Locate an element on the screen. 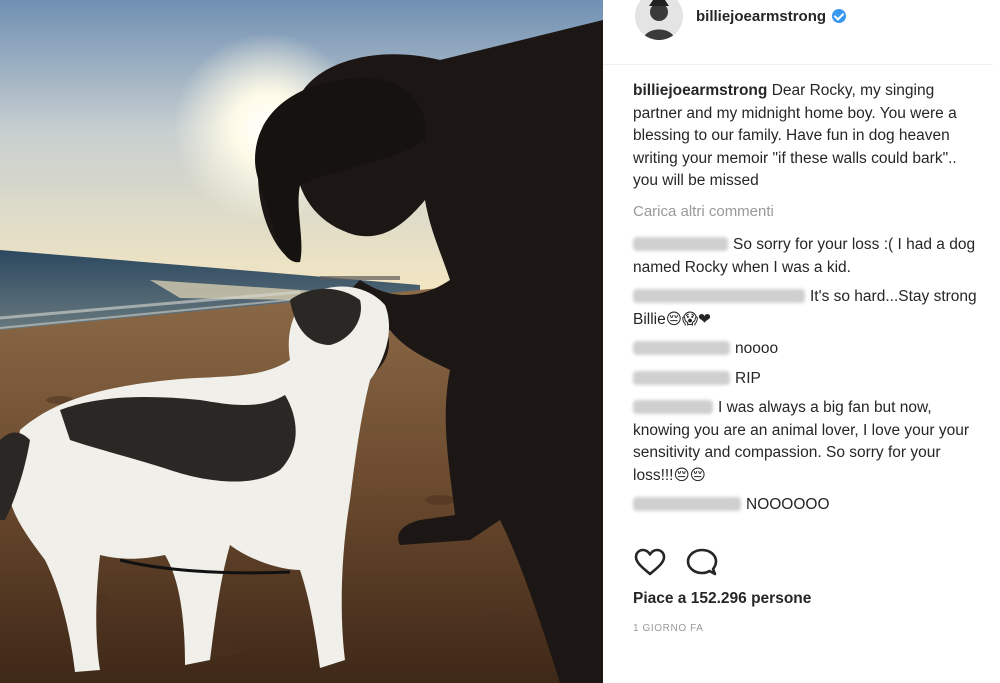 This screenshot has height=683, width=1000. post-actions is located at coordinates (683, 563).